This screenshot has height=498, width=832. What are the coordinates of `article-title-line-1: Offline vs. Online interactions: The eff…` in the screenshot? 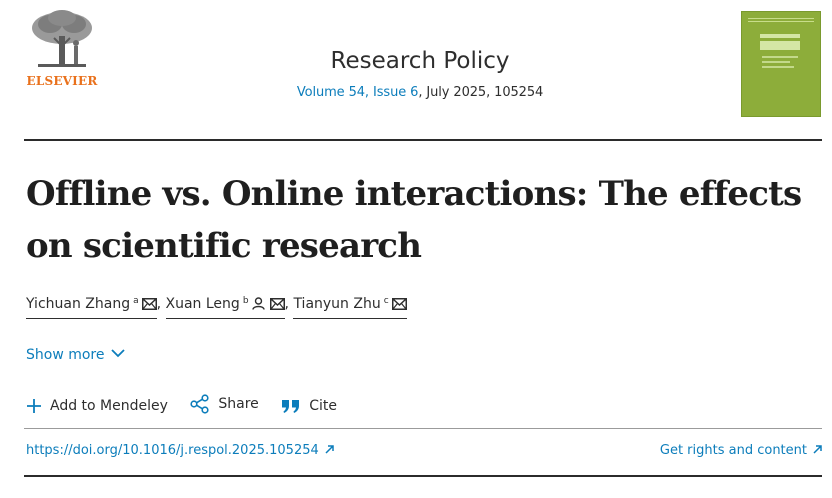 It's located at (414, 194).